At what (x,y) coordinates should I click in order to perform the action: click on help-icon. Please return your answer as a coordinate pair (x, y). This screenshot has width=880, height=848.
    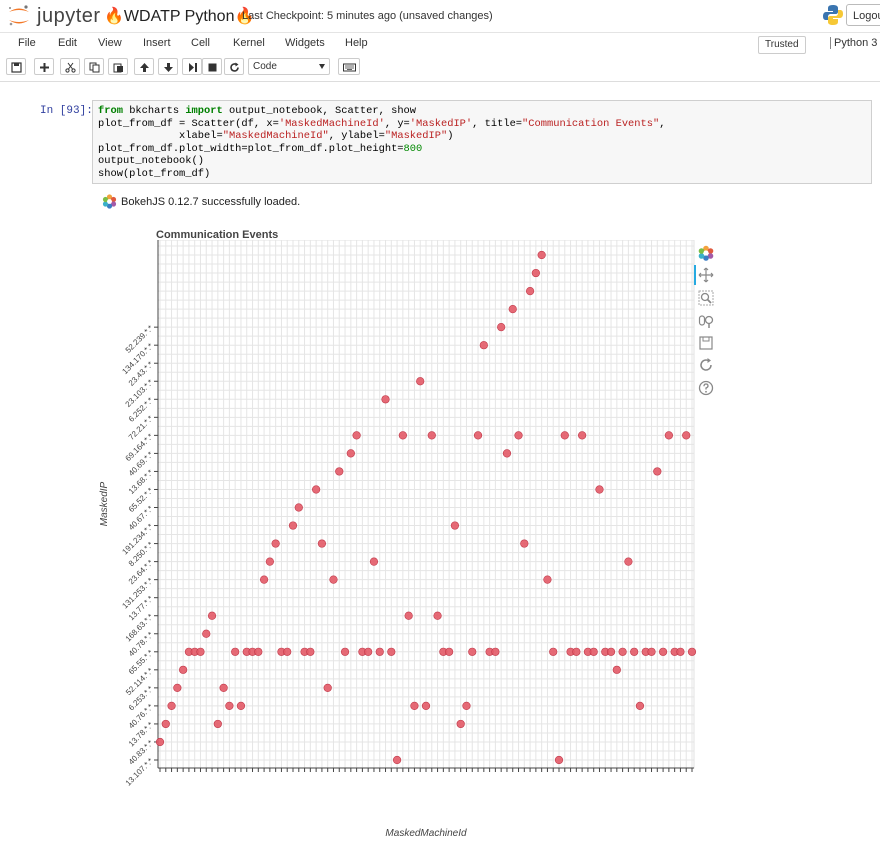
    Looking at the image, I should click on (706, 388).